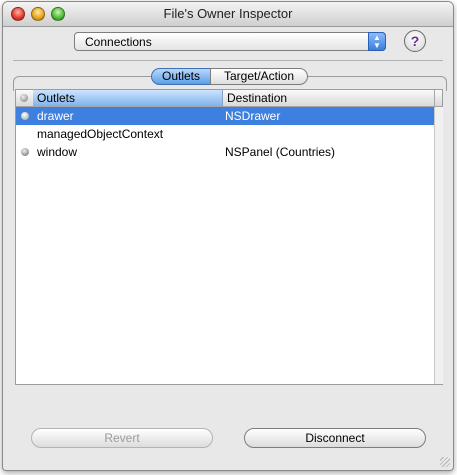 This screenshot has width=457, height=475. I want to click on table-row: window NSPanel (Countries), so click(225, 152).